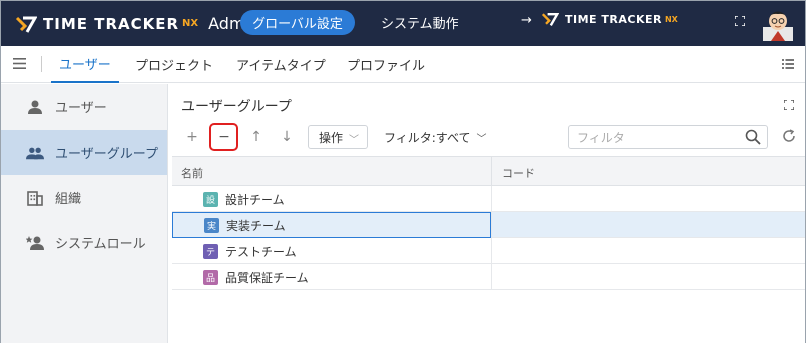 The height and width of the screenshot is (343, 806). I want to click on expand-icon, so click(789, 105).